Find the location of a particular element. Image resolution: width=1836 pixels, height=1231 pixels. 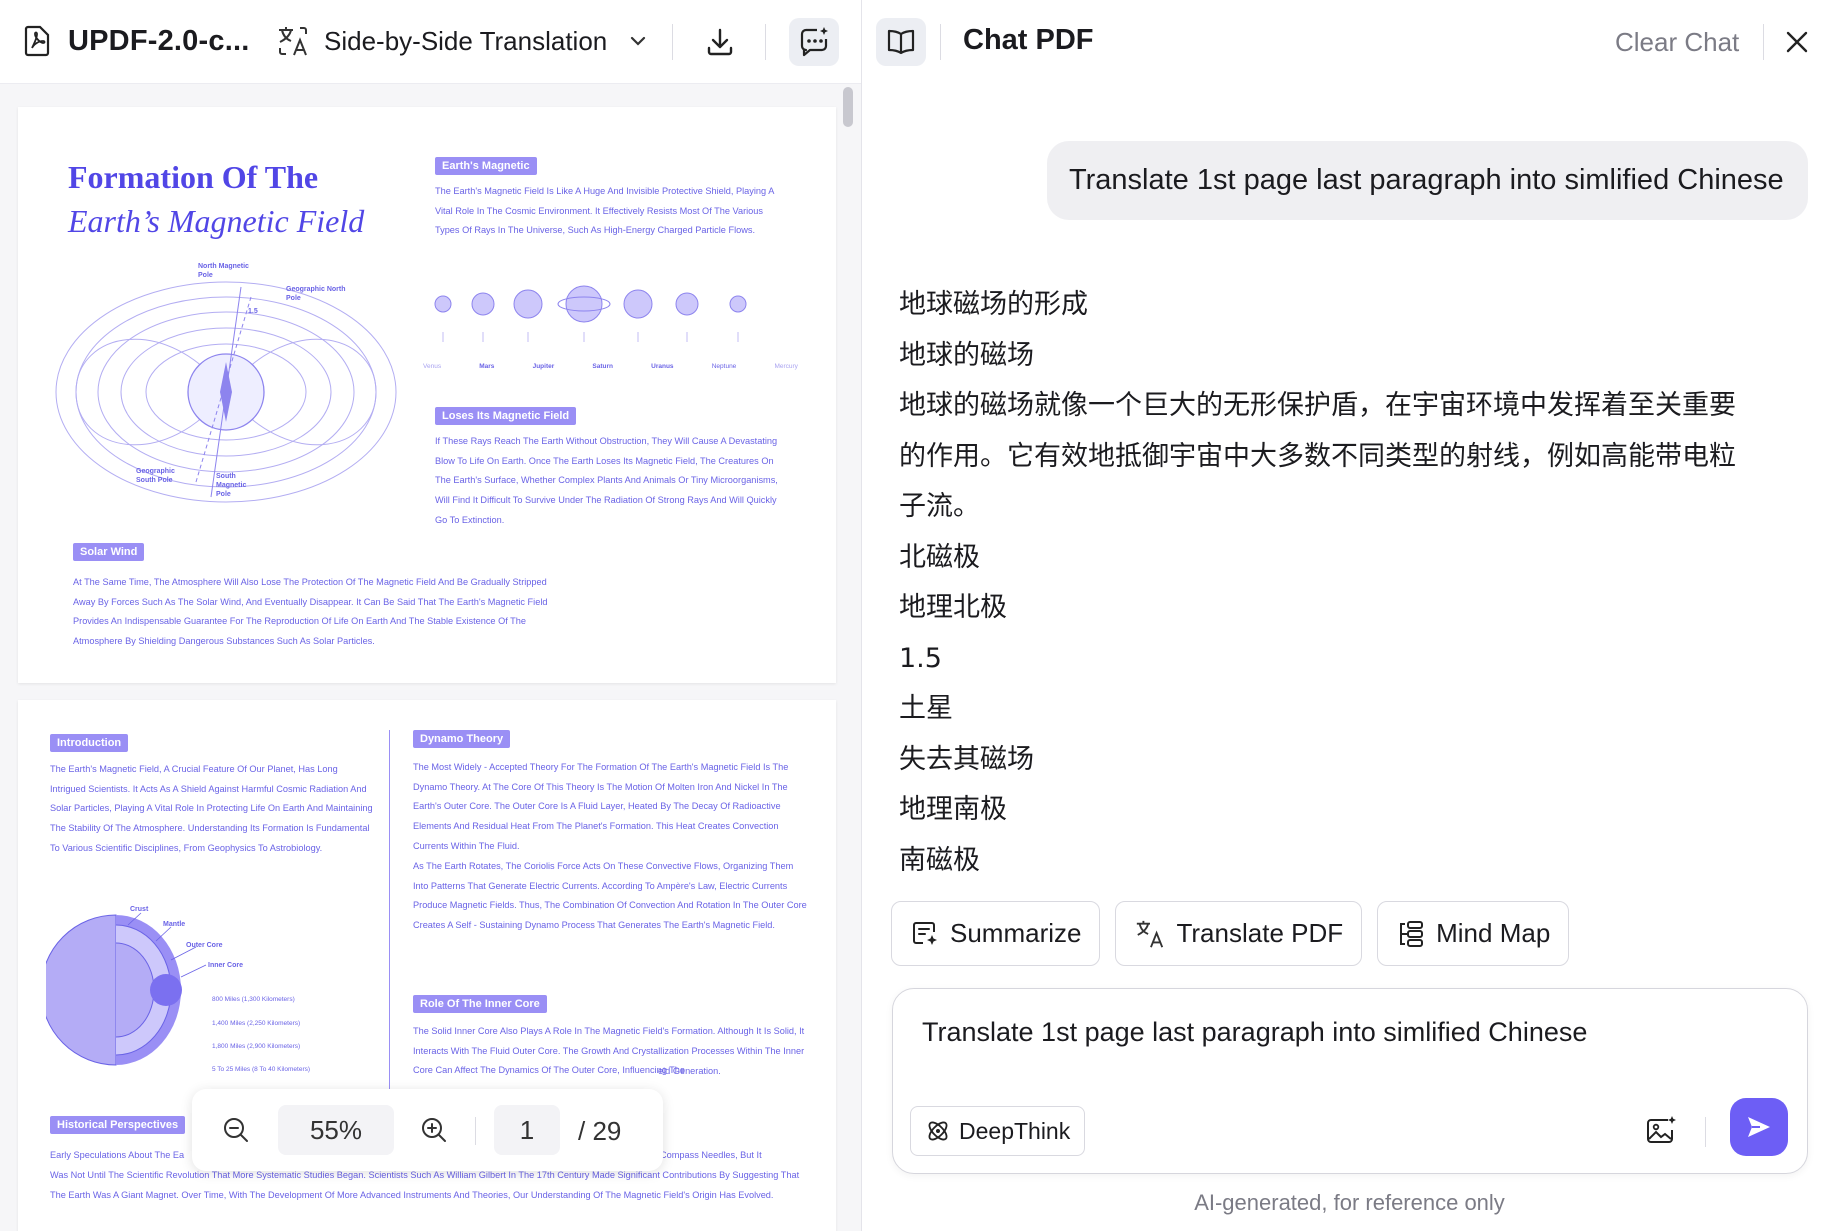

section-badge: Introduction is located at coordinates (89, 743).